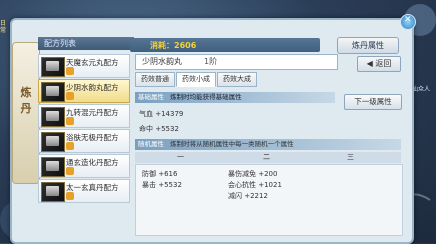 The height and width of the screenshot is (244, 436). I want to click on base-stat-hit: 命中 +5532, so click(159, 129).